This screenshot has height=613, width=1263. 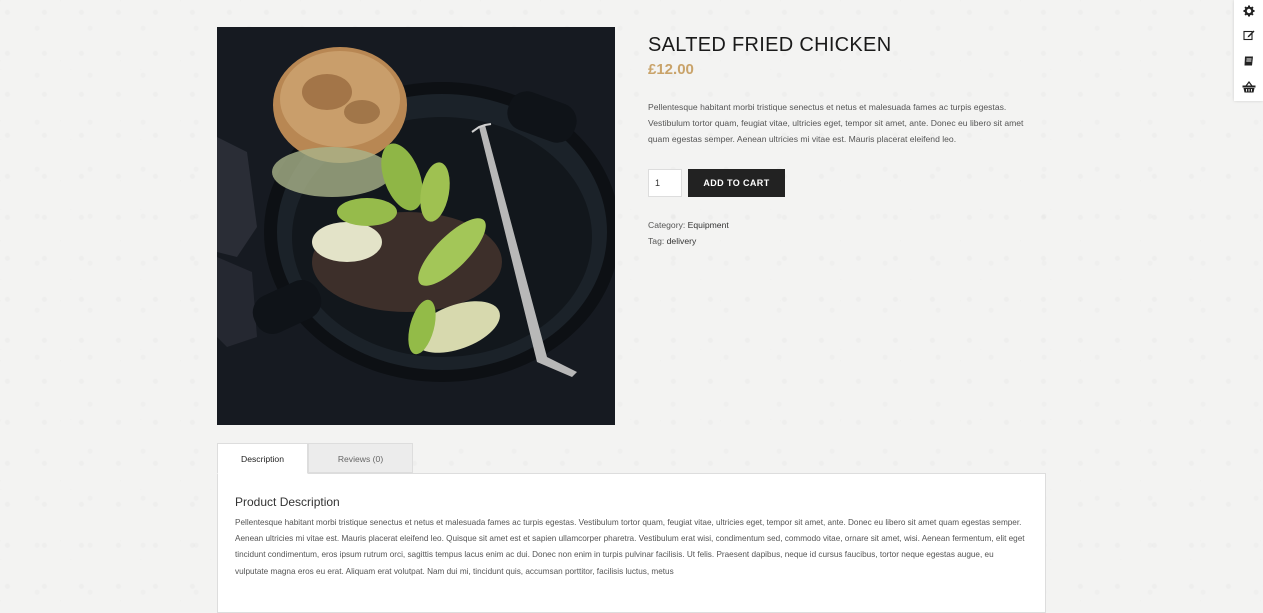 What do you see at coordinates (287, 502) in the screenshot?
I see `panel-heading: Product Description` at bounding box center [287, 502].